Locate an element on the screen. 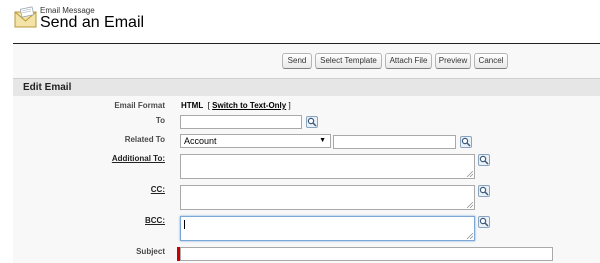 Image resolution: width=600 pixels, height=263 pixels. section-title: Edit Email is located at coordinates (47, 87).